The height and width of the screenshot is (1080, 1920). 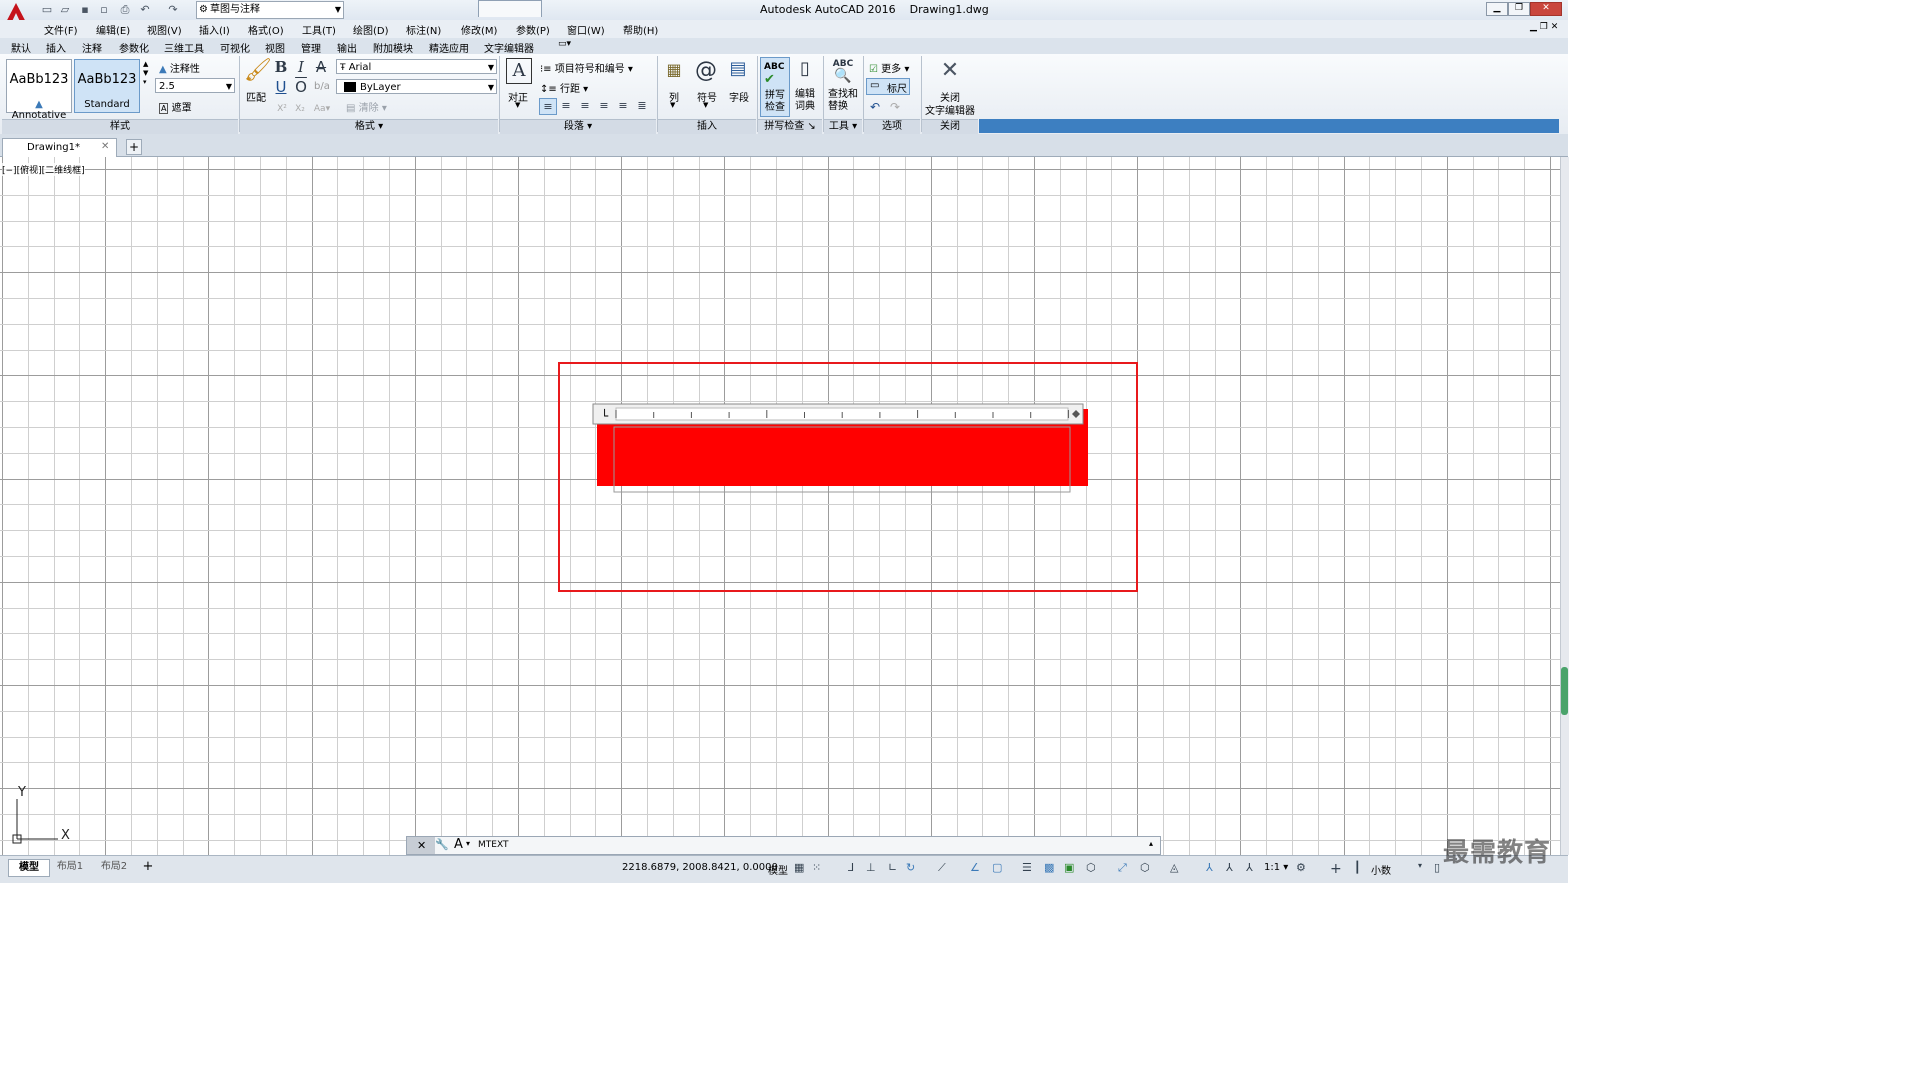 I want to click on object-snap-tracking-icon: ∠, so click(x=975, y=867).